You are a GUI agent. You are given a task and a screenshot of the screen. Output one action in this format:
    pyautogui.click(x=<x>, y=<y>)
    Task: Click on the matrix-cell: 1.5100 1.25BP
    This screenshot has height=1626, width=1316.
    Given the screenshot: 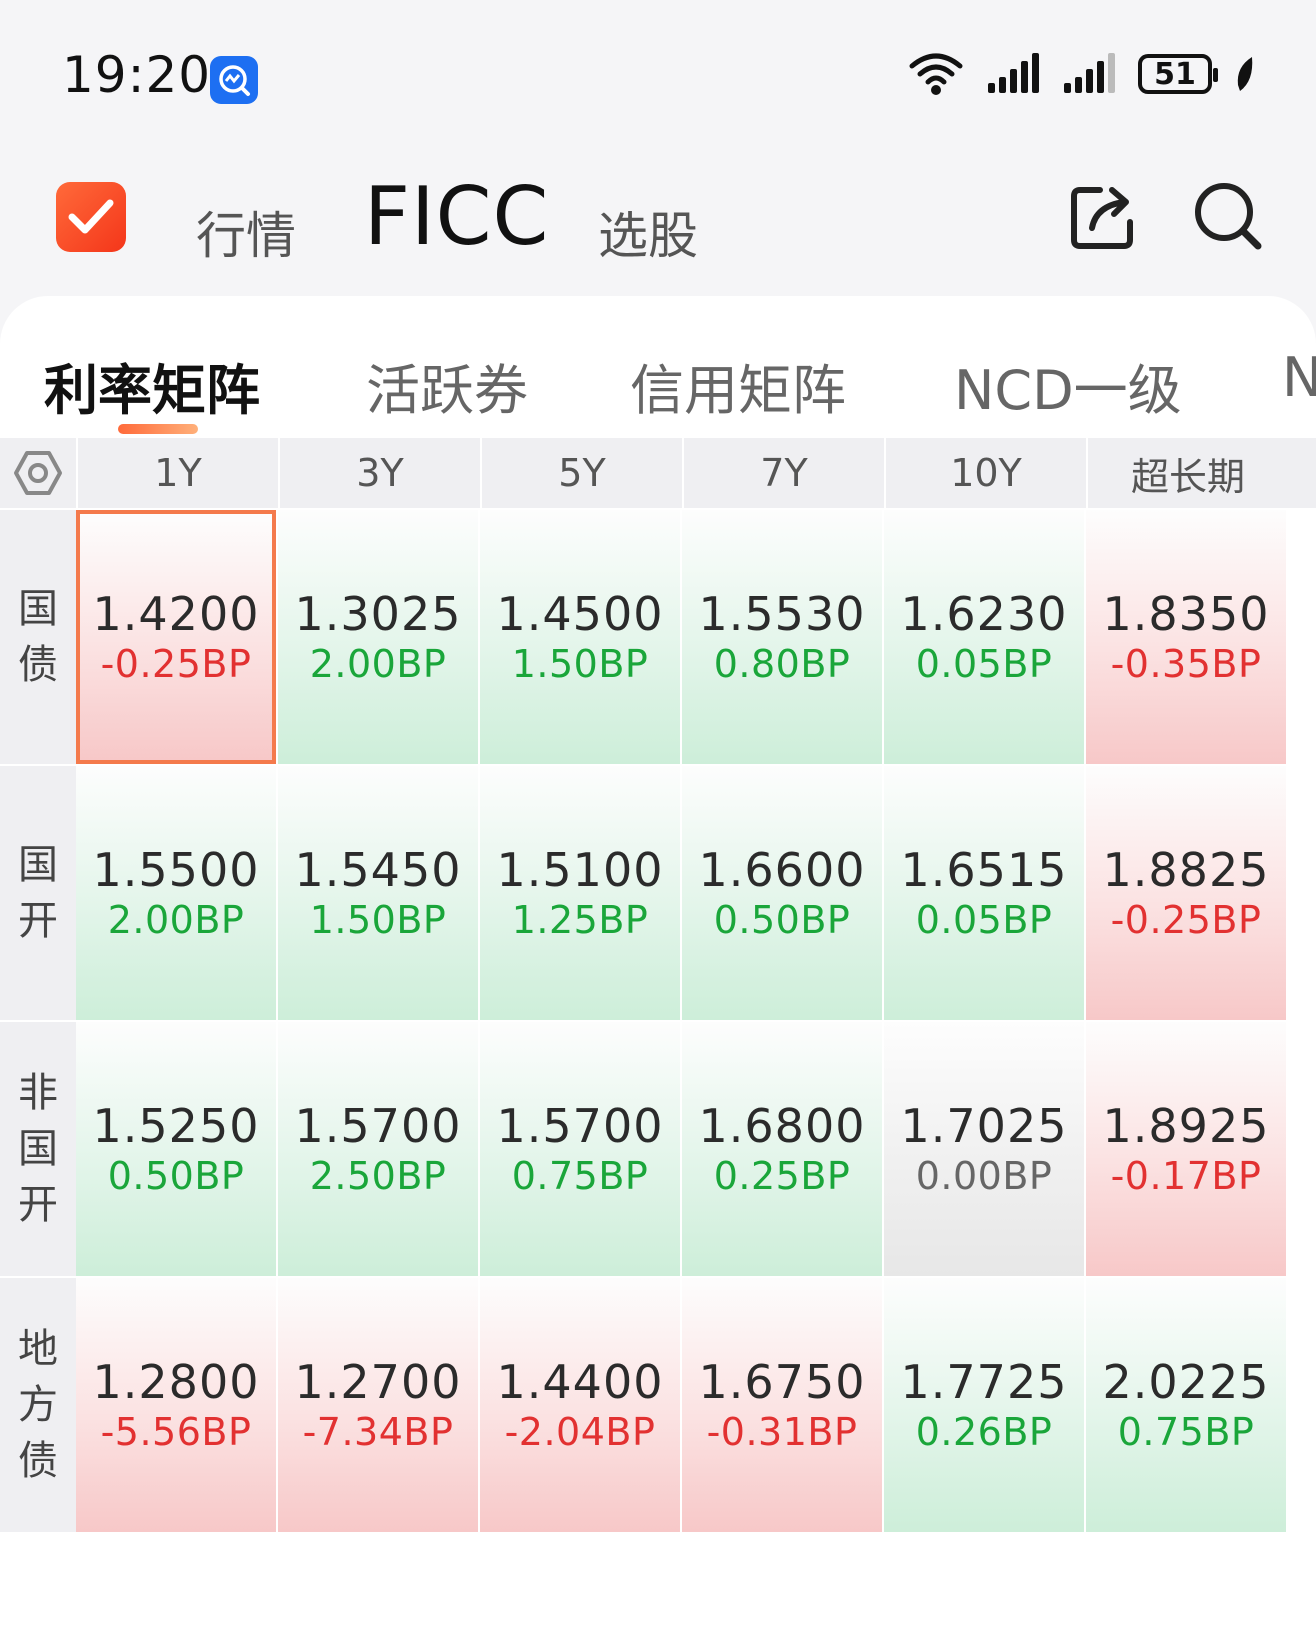 What is the action you would take?
    pyautogui.click(x=580, y=893)
    